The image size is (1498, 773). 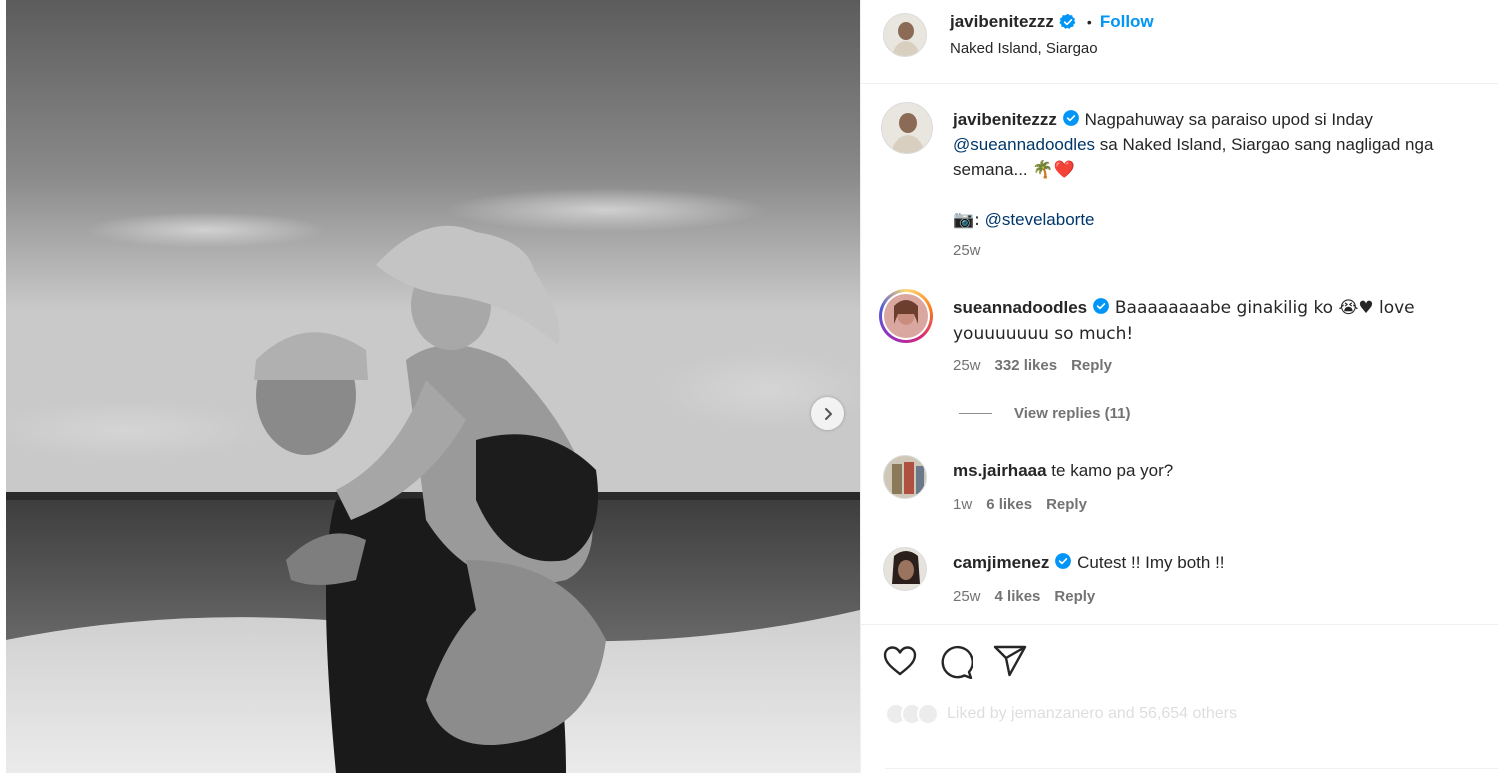 I want to click on comment-1-likes: 332 likes, so click(x=1026, y=365).